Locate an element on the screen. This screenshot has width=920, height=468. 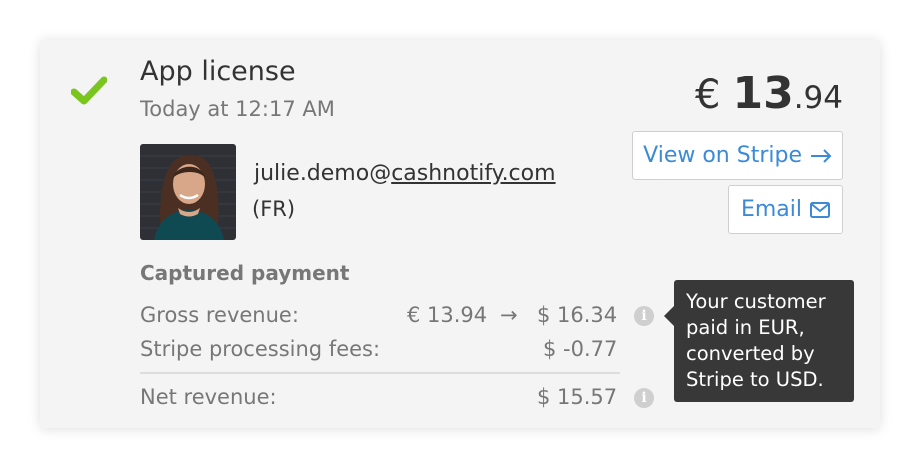
charge-amount: €13.94 is located at coordinates (769, 93).